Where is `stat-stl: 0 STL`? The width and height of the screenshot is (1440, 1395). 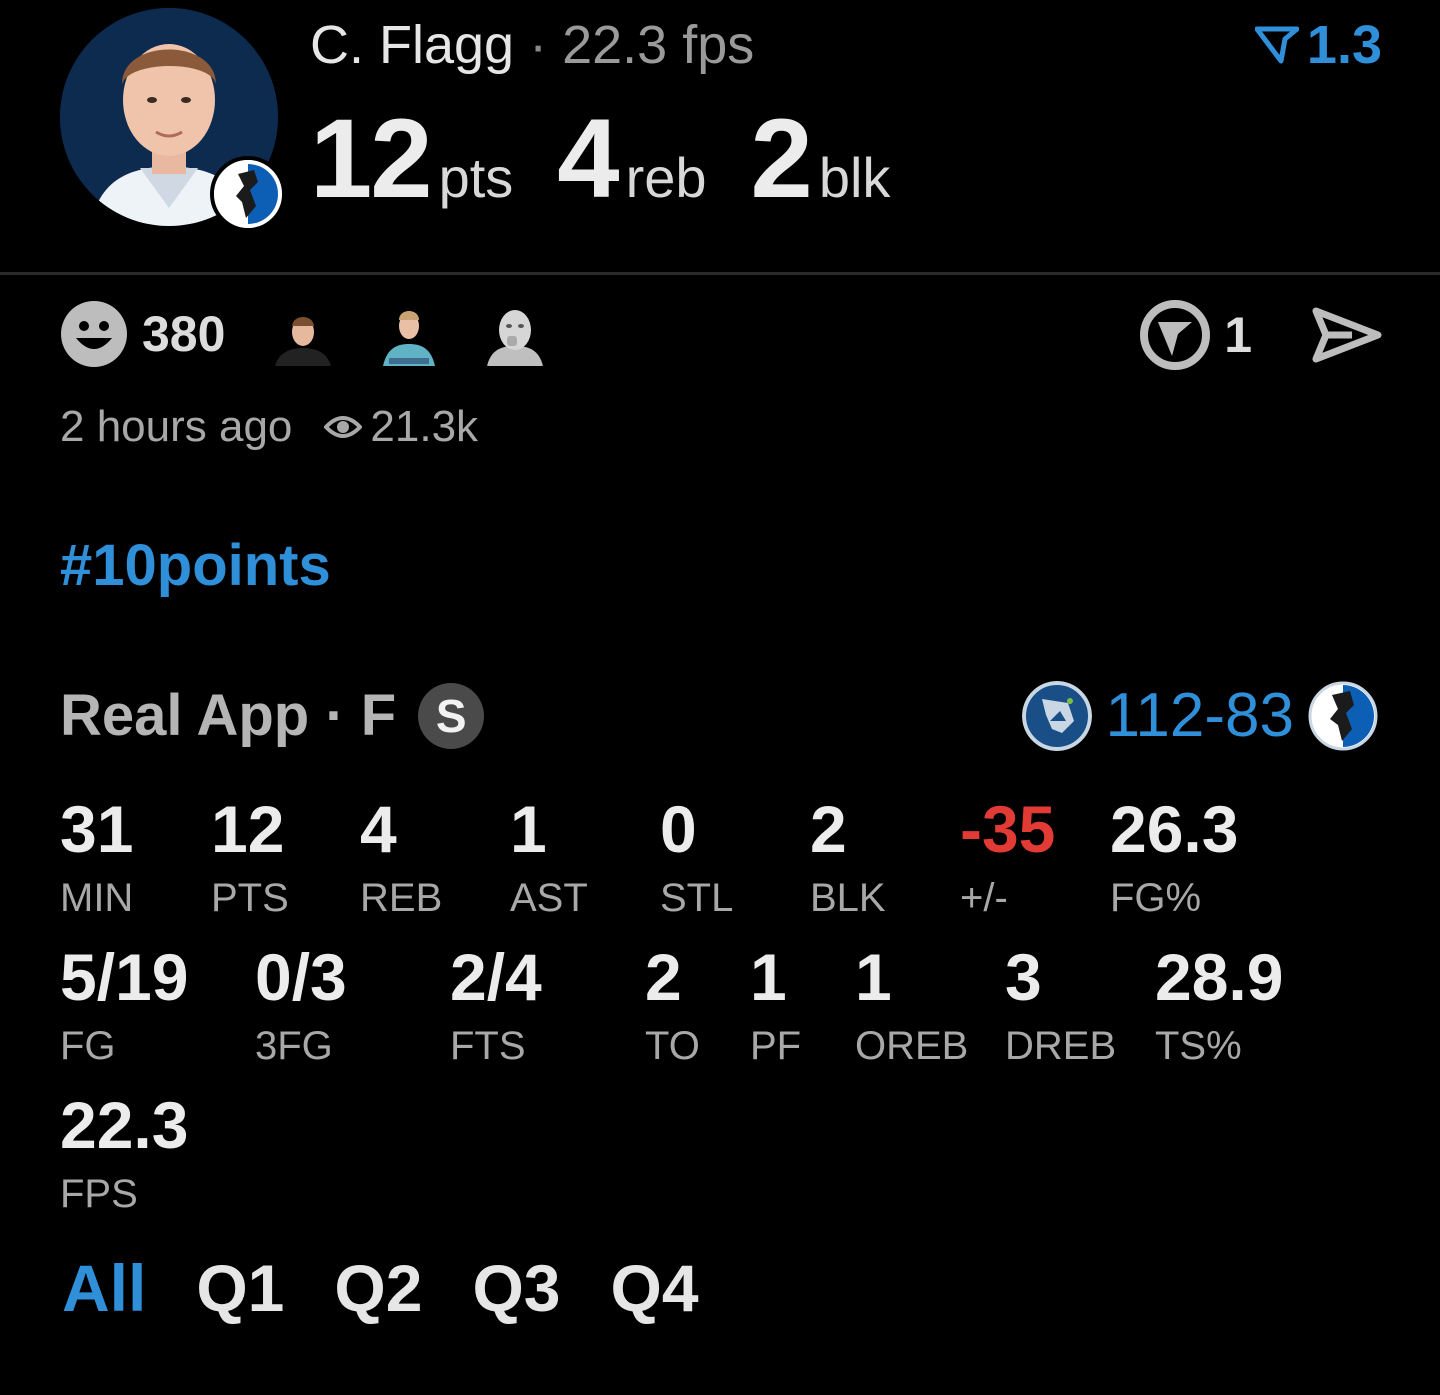 stat-stl: 0 STL is located at coordinates (696, 858).